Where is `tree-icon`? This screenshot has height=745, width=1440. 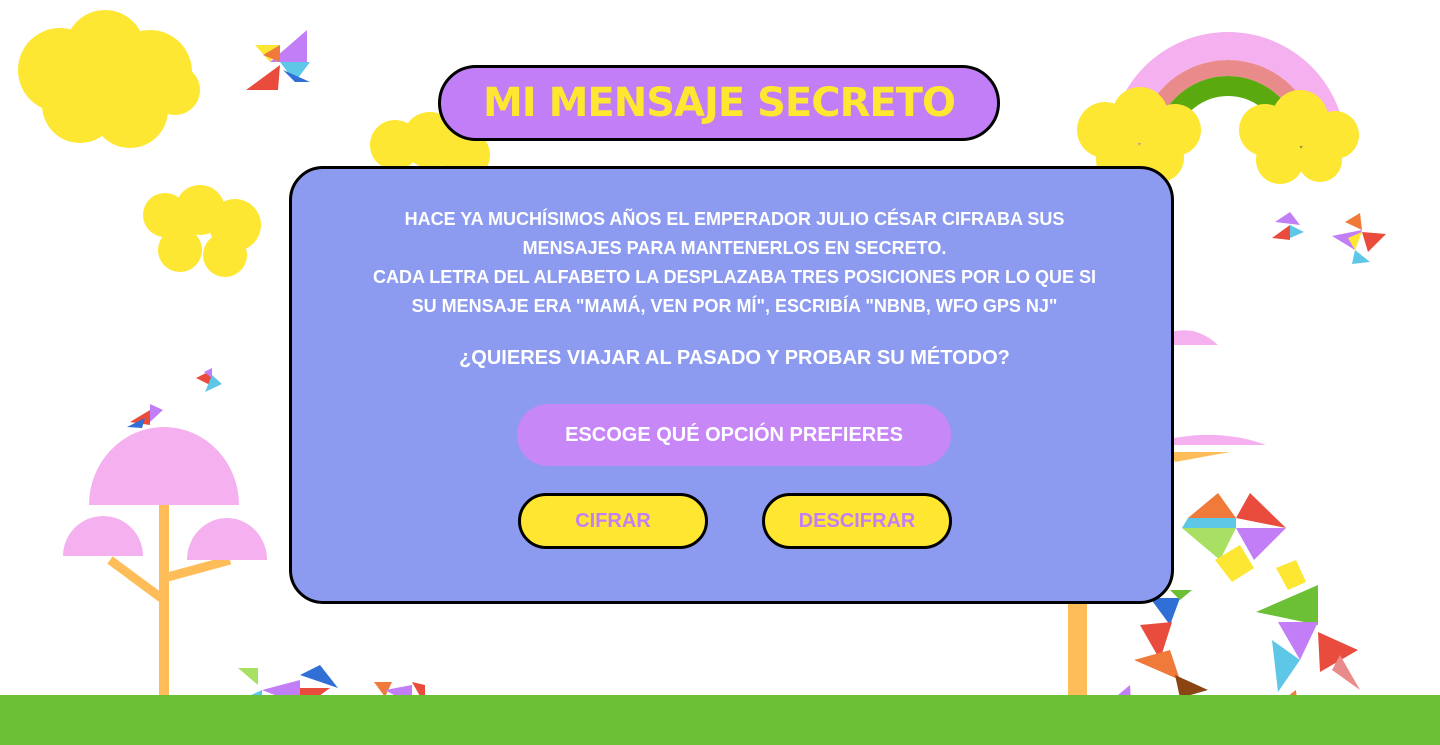 tree-icon is located at coordinates (165, 567).